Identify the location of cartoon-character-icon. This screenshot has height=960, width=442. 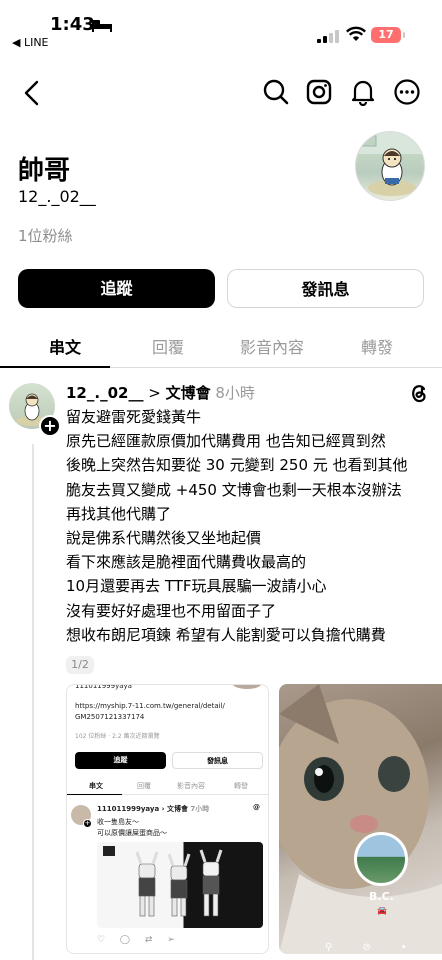
(390, 164).